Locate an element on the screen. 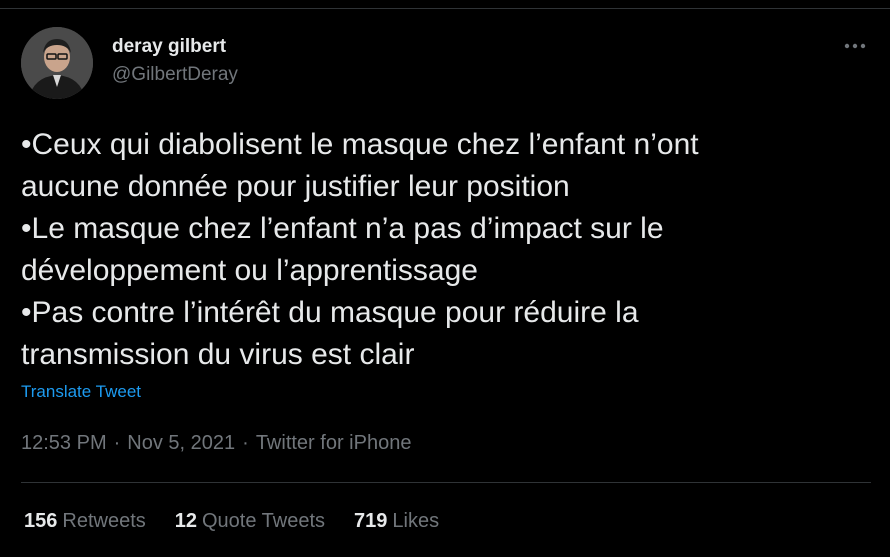 Image resolution: width=890 pixels, height=557 pixels. quote-tweets-count: 12 is located at coordinates (185, 521).